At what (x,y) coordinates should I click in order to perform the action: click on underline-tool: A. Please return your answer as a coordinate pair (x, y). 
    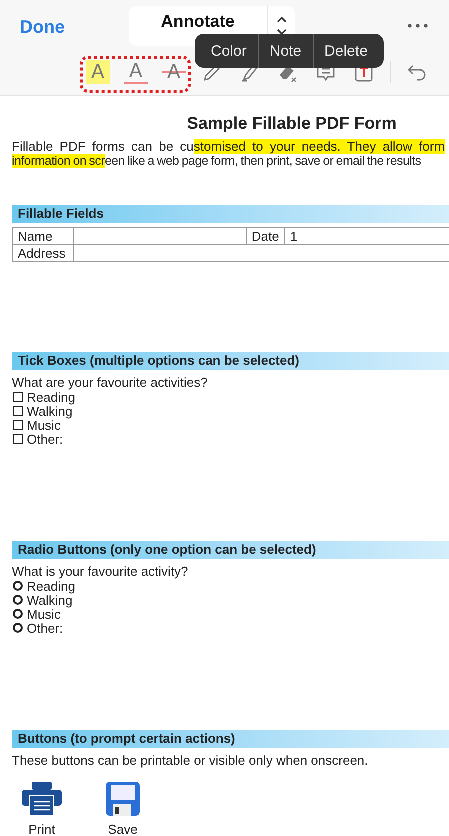
    Looking at the image, I should click on (136, 72).